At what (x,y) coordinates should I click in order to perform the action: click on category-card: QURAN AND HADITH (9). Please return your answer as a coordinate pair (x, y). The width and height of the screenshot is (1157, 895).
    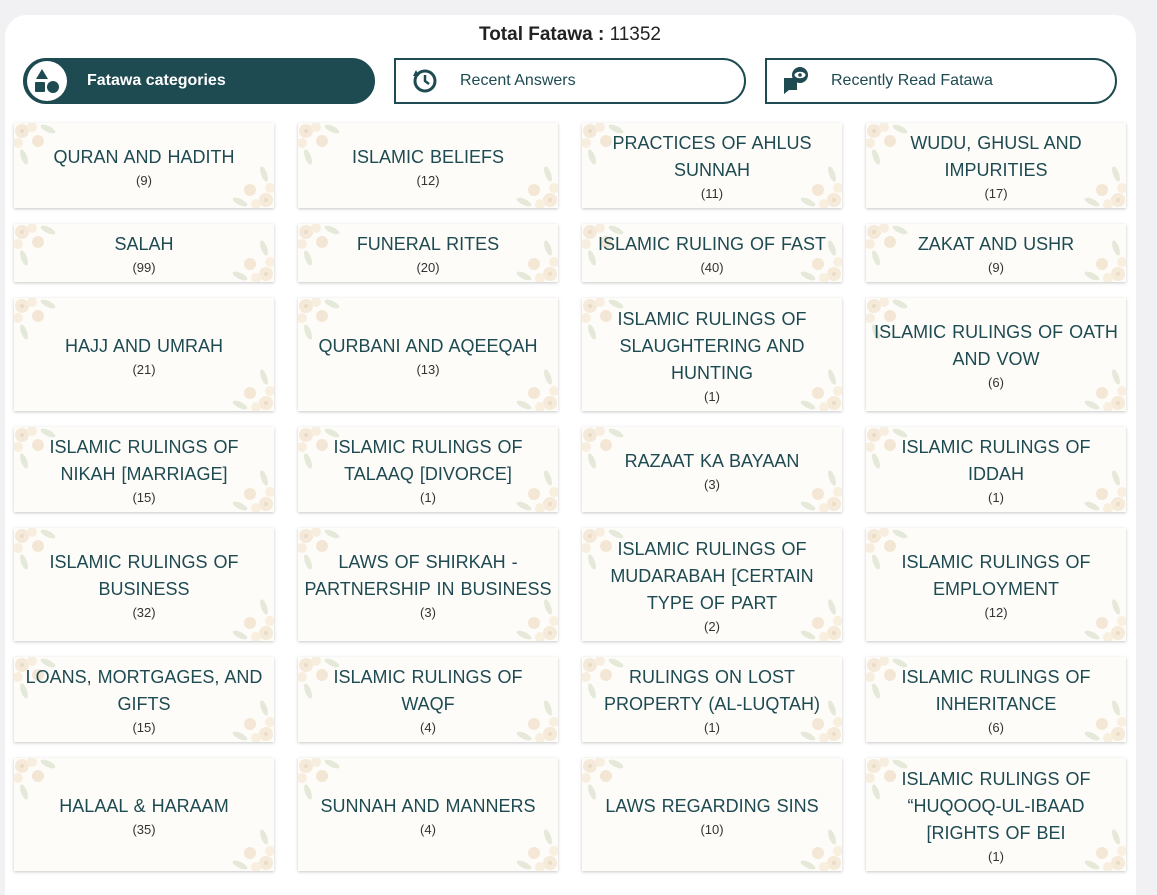
    Looking at the image, I should click on (144, 165).